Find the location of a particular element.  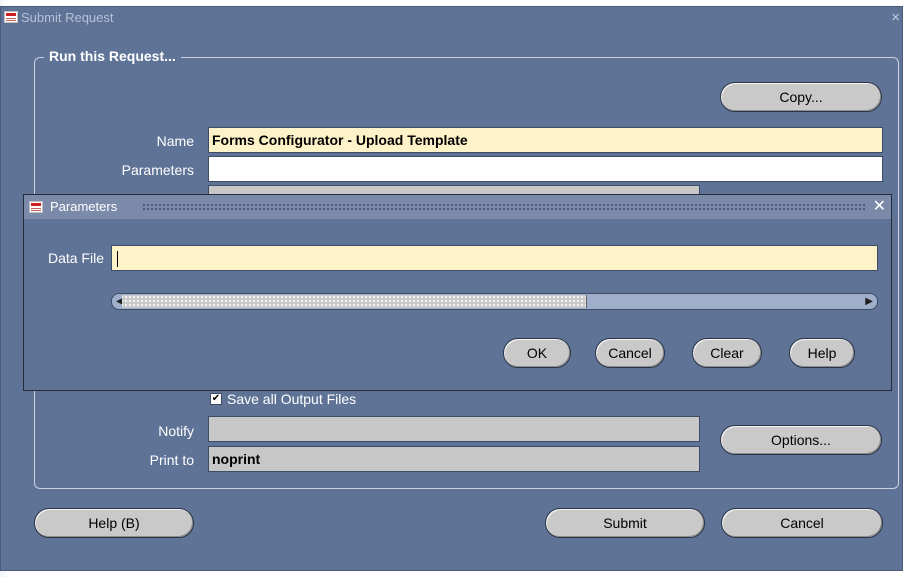

help-b-button: Help (B) is located at coordinates (114, 523).